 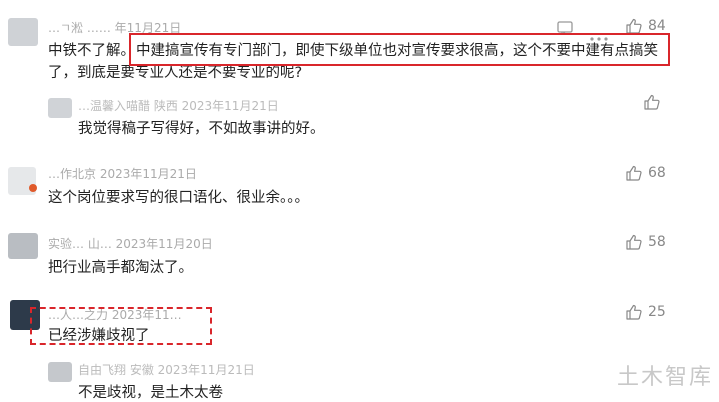 I want to click on comment-meta: …作北京 2023年11月21日, so click(x=122, y=174).